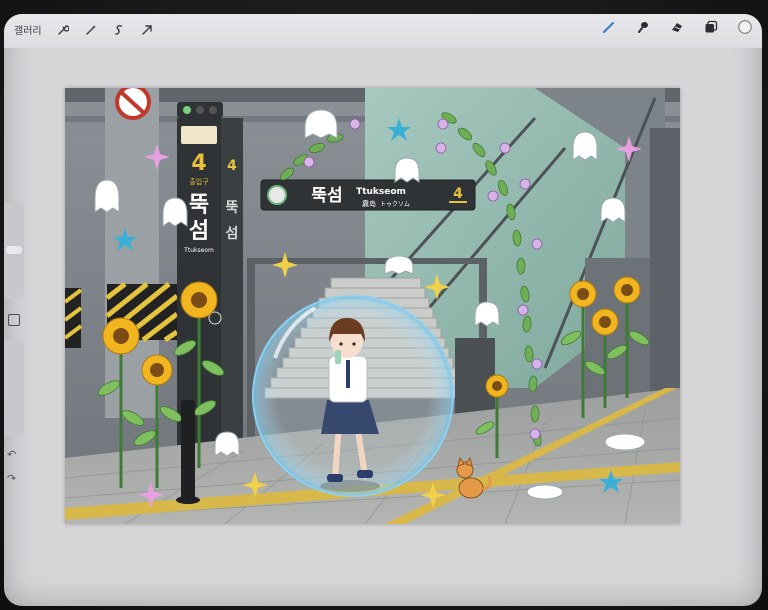  I want to click on pillar-line-number: 4, so click(198, 163).